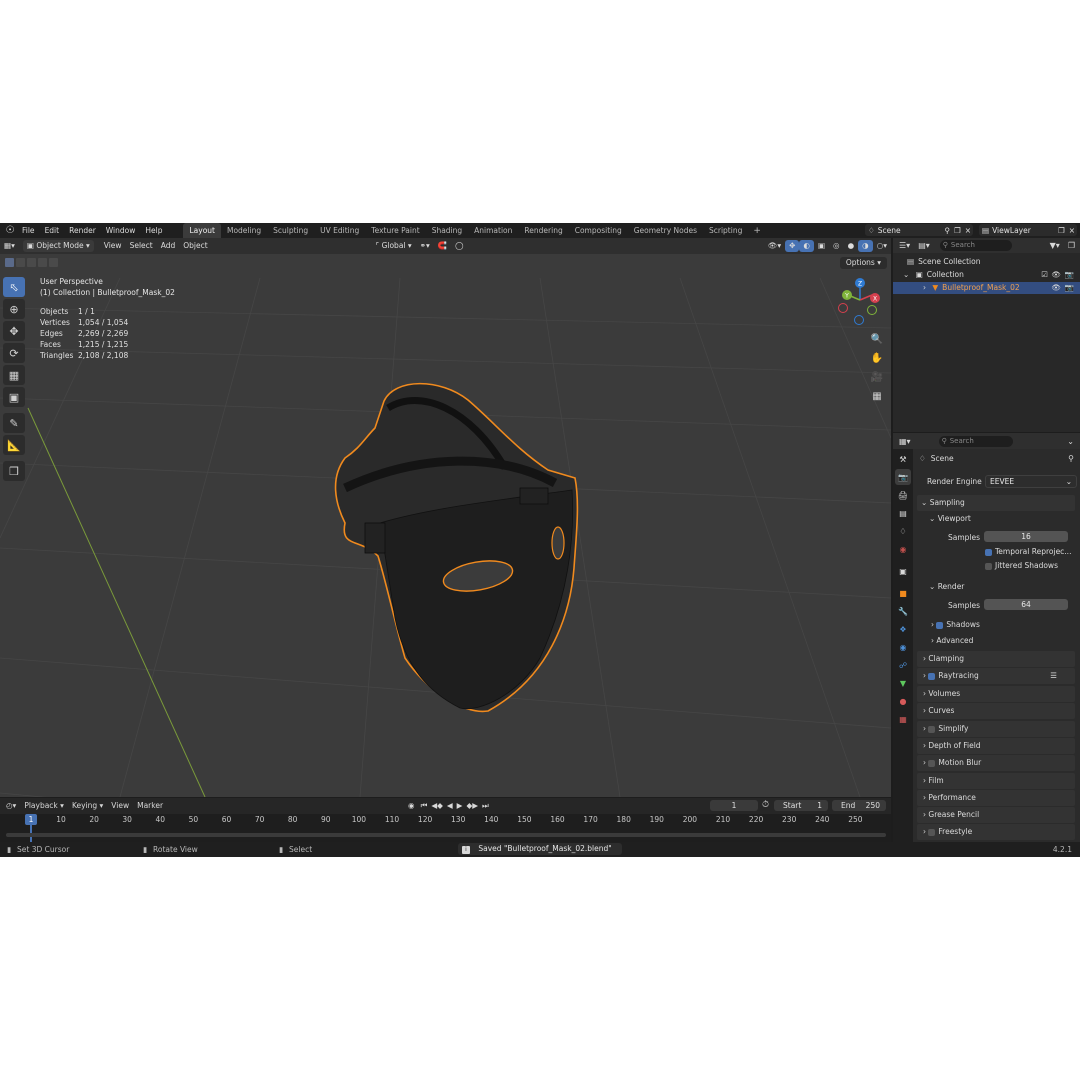  I want to click on transform-orientation-dropdown: ⌜ Global ▾, so click(394, 246).